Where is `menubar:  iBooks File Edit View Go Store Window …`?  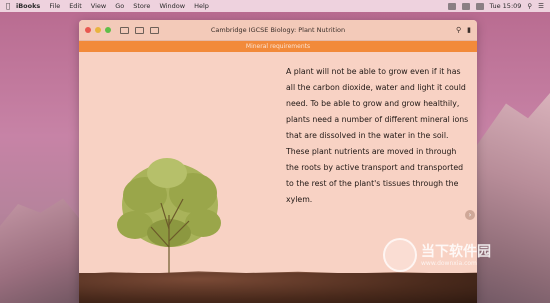
menubar:  iBooks File Edit View Go Store Window … is located at coordinates (275, 6).